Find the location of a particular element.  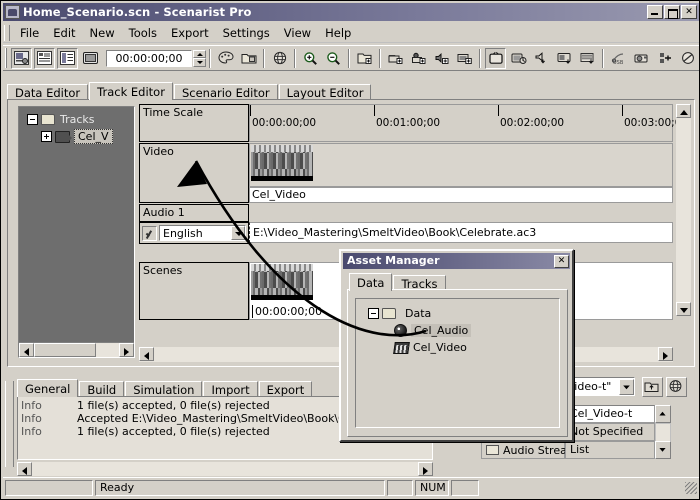

grid-row-label-1: Audio Streams is located at coordinates (532, 450).